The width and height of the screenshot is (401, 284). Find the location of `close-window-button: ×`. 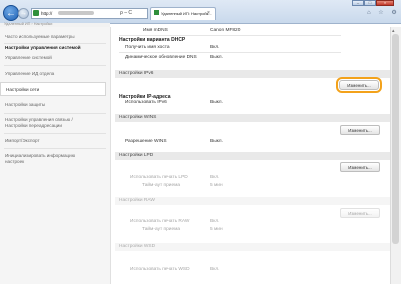

close-window-button: × is located at coordinates (385, 3).